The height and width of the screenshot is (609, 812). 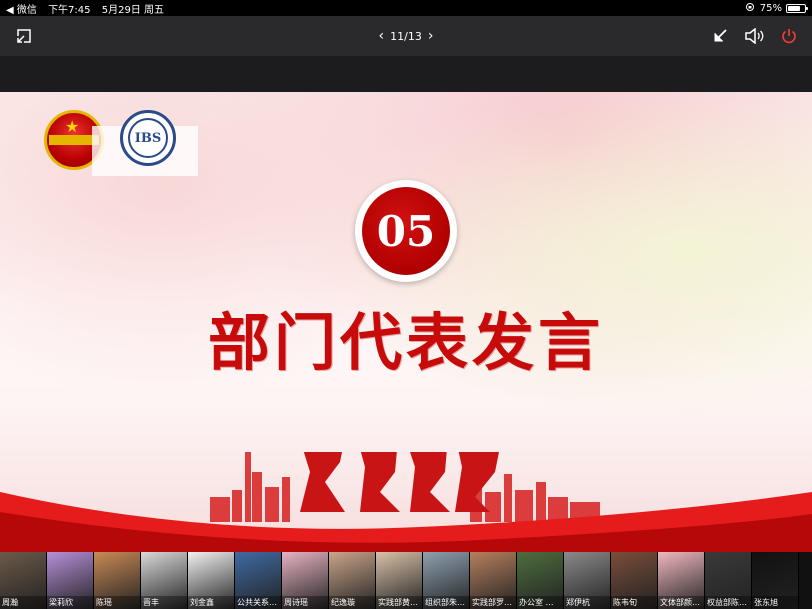 What do you see at coordinates (305, 602) in the screenshot?
I see `participant-name: 周诗瑶` at bounding box center [305, 602].